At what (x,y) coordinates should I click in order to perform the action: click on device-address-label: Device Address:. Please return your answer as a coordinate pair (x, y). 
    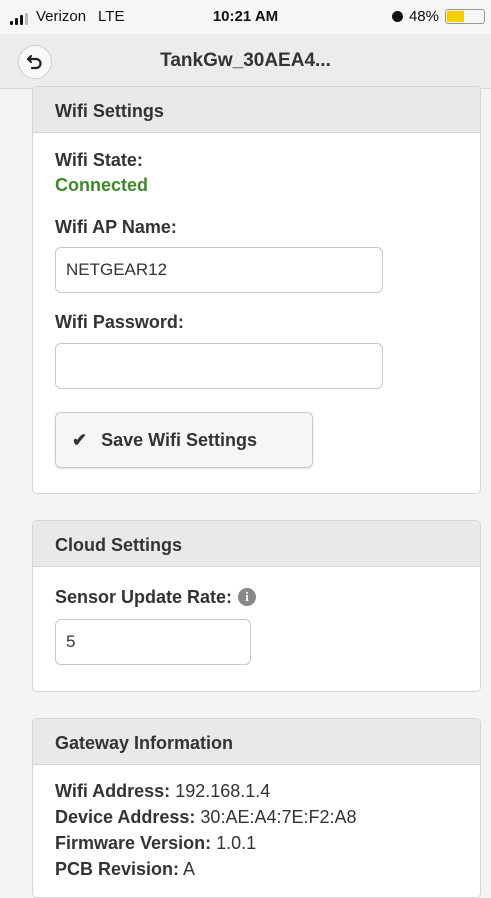
    Looking at the image, I should click on (125, 817).